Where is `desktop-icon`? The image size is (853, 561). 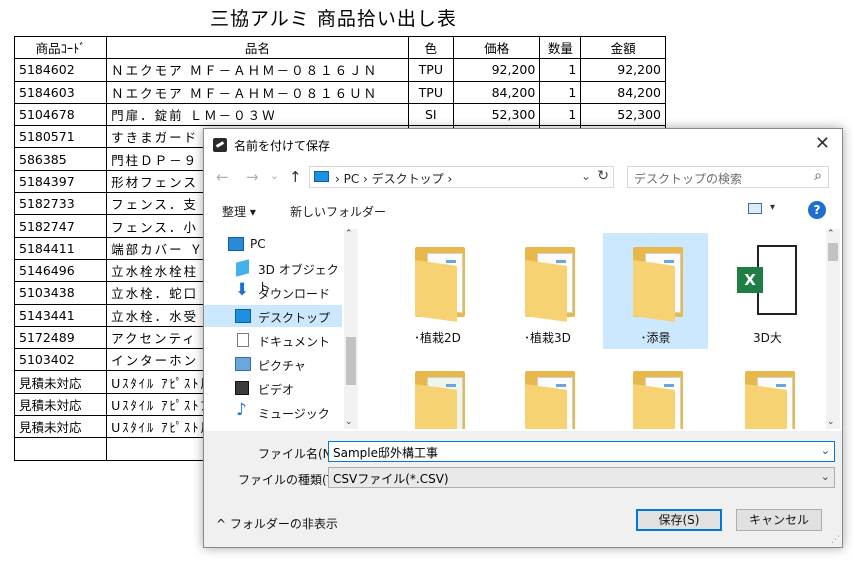
desktop-icon is located at coordinates (243, 316).